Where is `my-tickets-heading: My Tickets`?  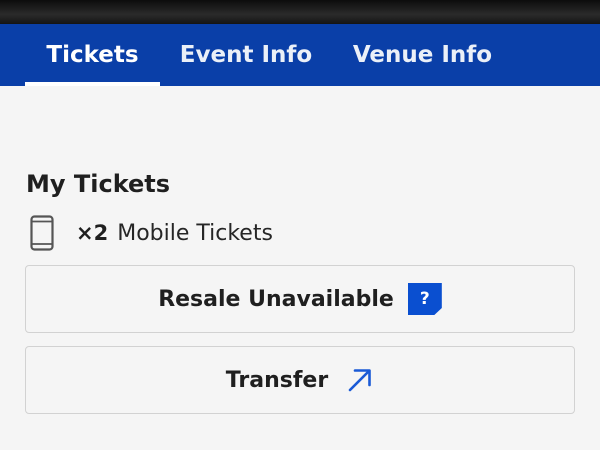
my-tickets-heading: My Tickets is located at coordinates (98, 184).